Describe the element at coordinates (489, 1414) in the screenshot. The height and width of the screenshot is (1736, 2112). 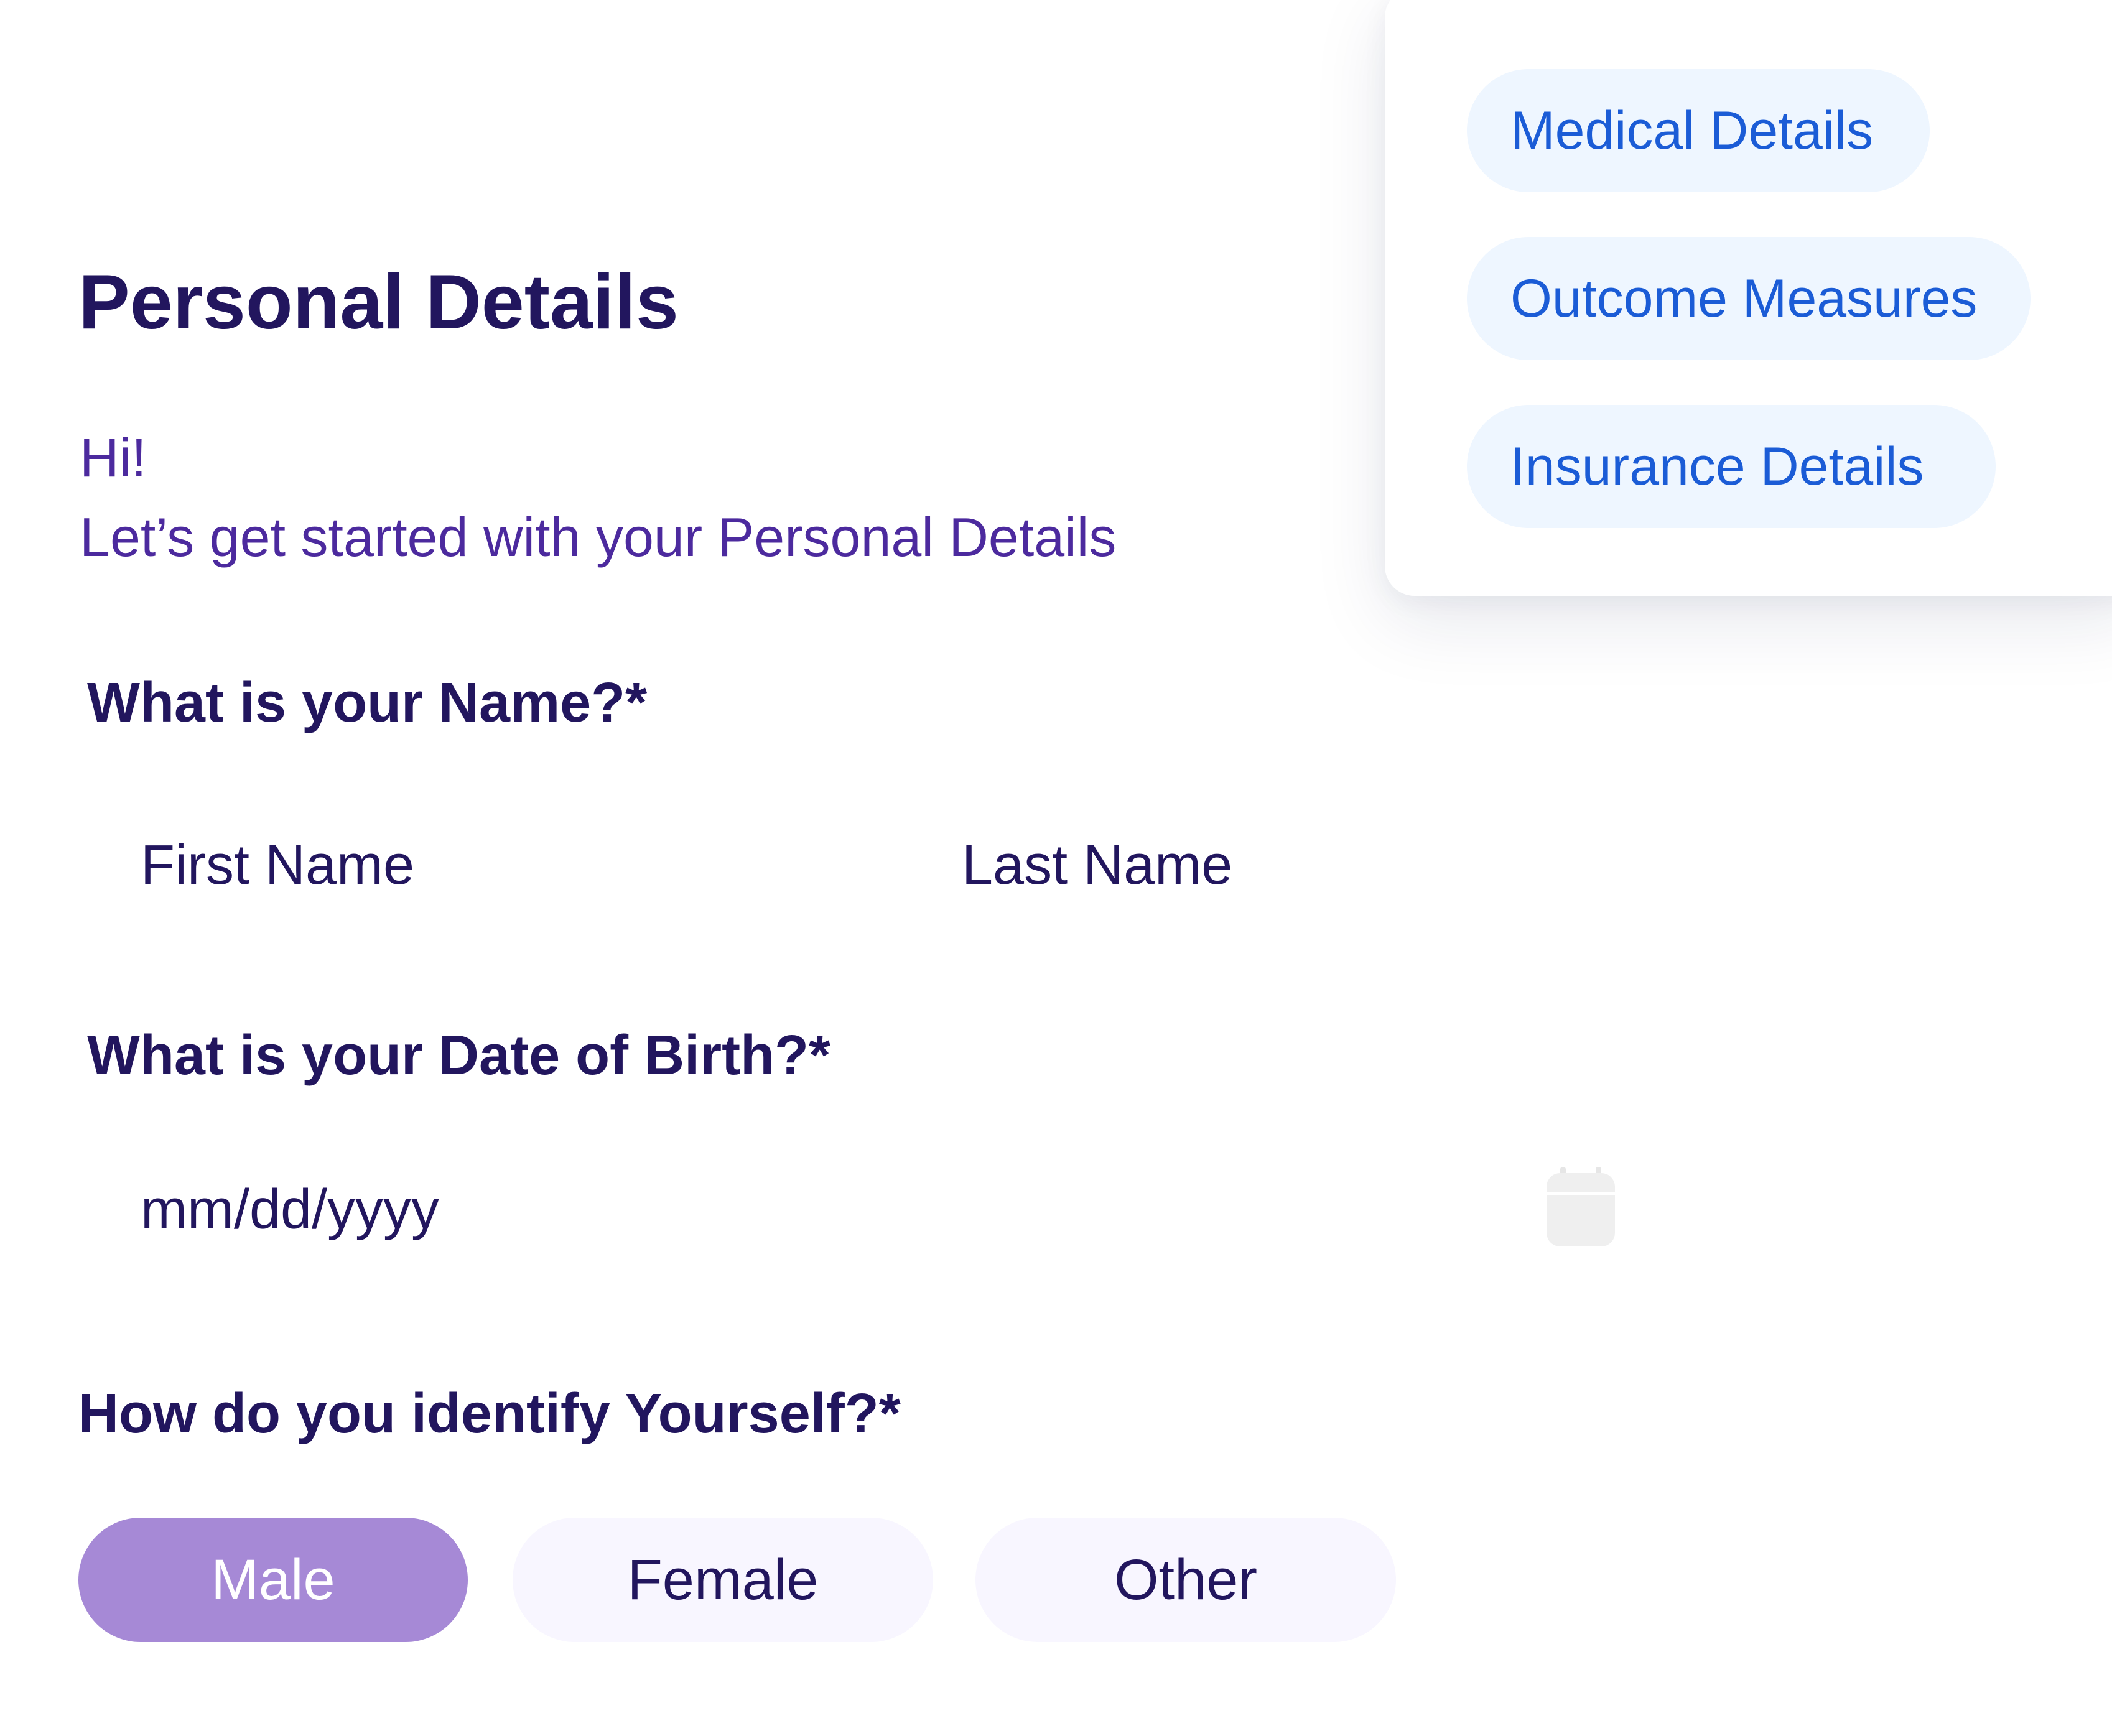
I see `identity-question: How do you identify Yourself?*` at that location.